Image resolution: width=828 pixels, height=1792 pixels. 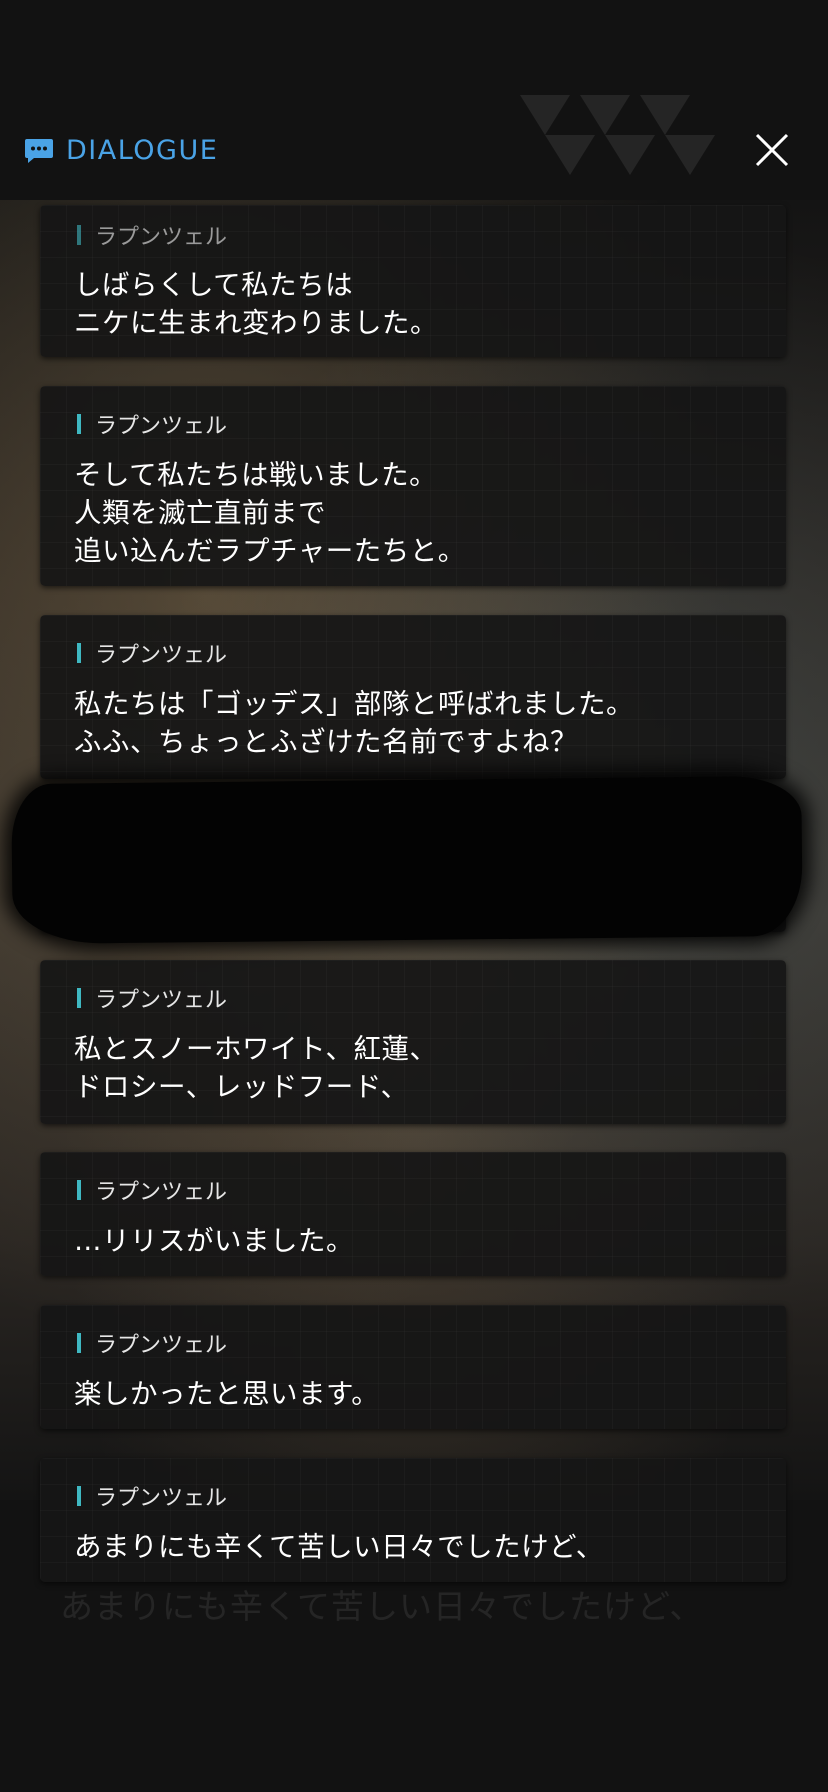 I want to click on dialogue-line: そして私たちは戦いました。, so click(x=256, y=475).